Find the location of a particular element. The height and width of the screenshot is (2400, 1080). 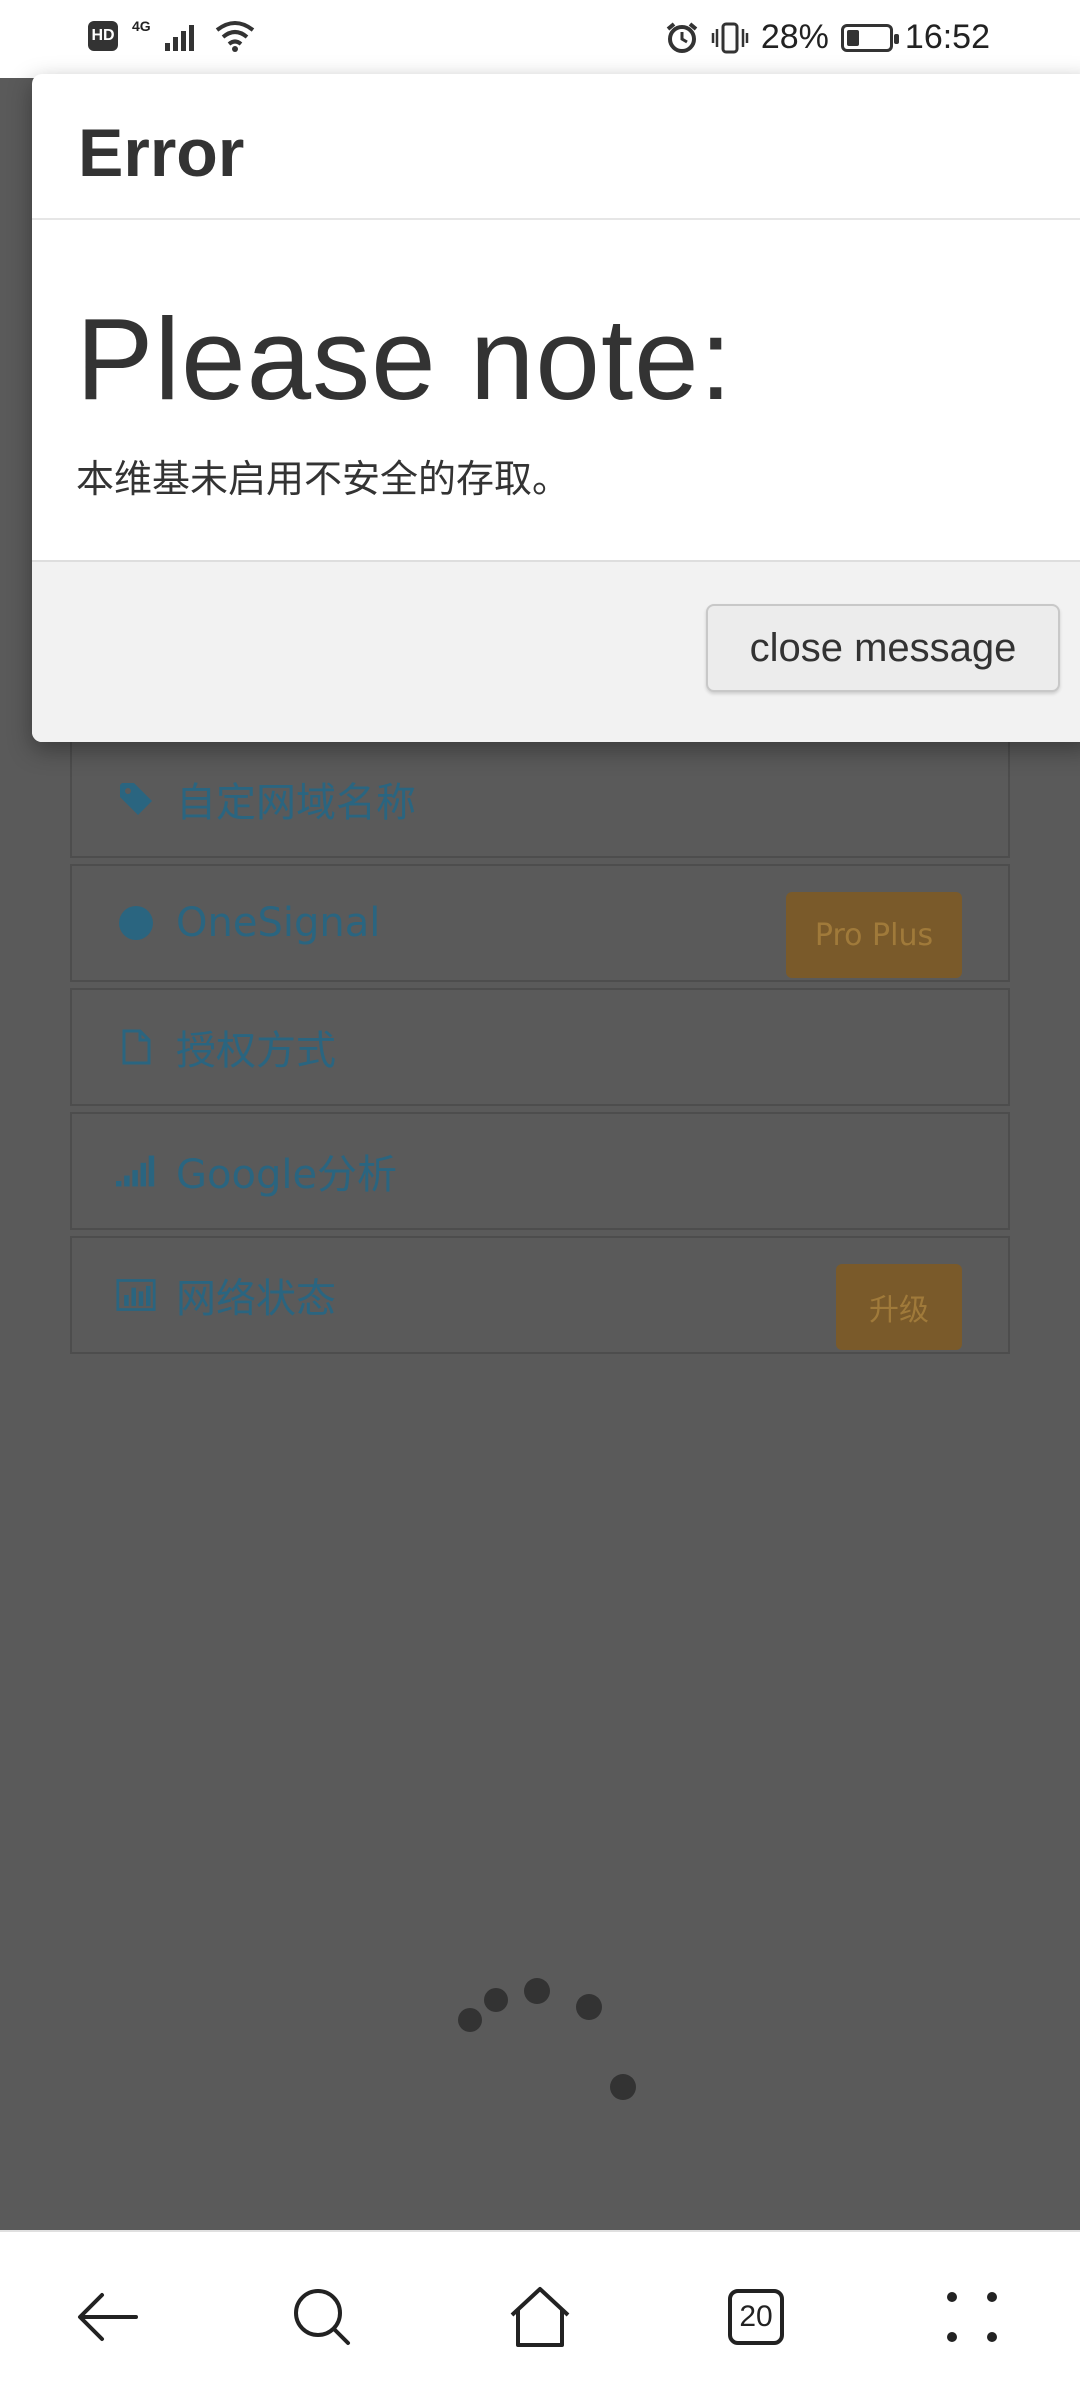

list-item-label: 网络状态 is located at coordinates (256, 1299).